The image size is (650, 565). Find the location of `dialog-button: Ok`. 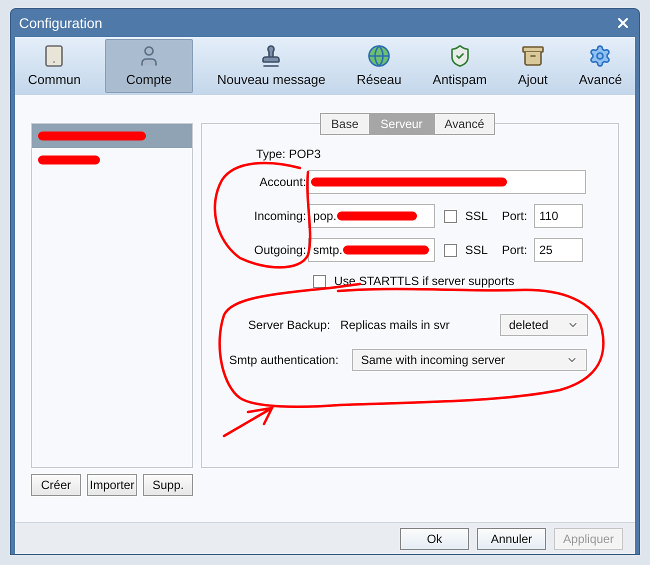

dialog-button: Ok is located at coordinates (434, 539).